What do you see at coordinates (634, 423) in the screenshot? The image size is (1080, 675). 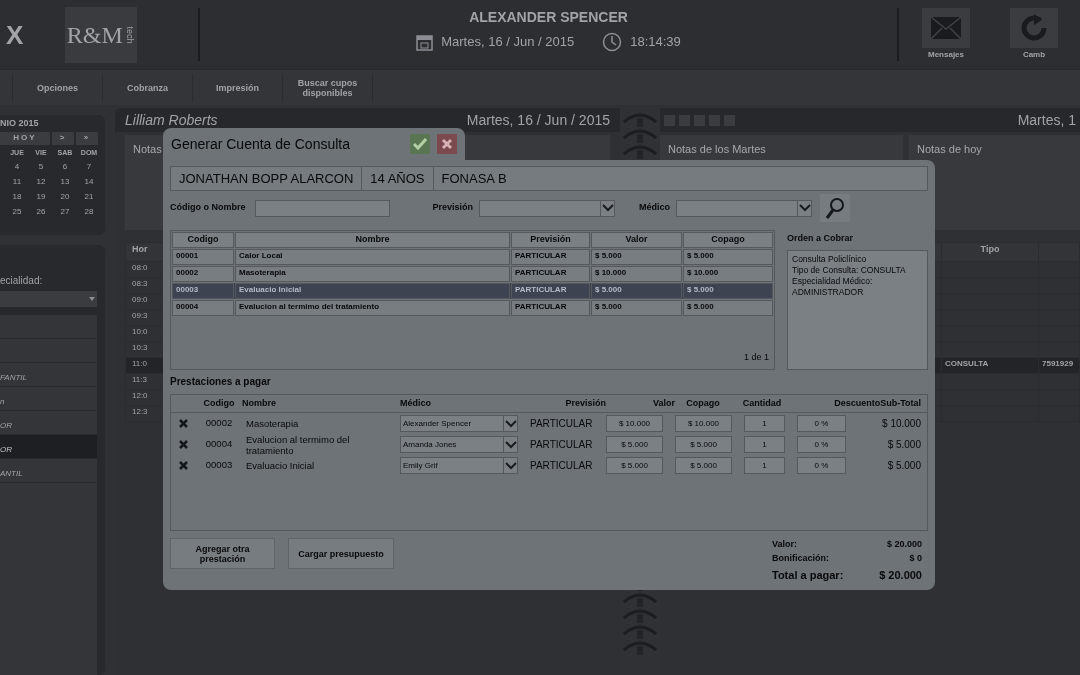 I see `value-field: $ 10.000` at bounding box center [634, 423].